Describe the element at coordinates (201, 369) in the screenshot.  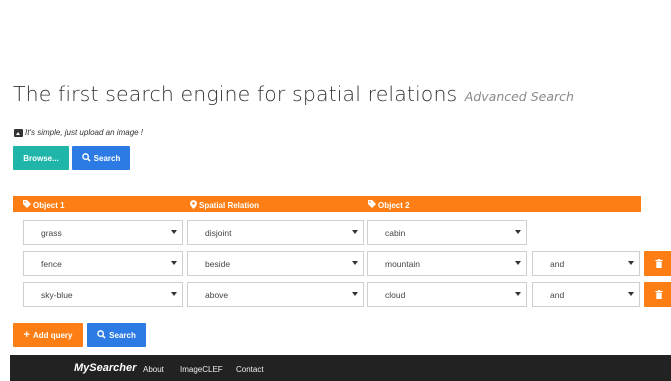
I see `nav-link-imageclef: ImageCLEF` at that location.